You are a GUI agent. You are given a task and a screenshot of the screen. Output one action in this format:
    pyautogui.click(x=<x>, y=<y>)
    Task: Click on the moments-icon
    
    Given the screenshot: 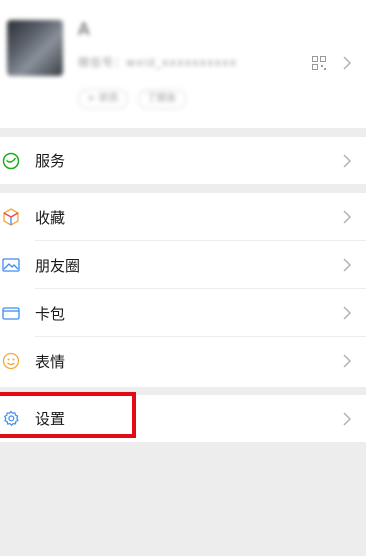 What is the action you would take?
    pyautogui.click(x=11, y=265)
    